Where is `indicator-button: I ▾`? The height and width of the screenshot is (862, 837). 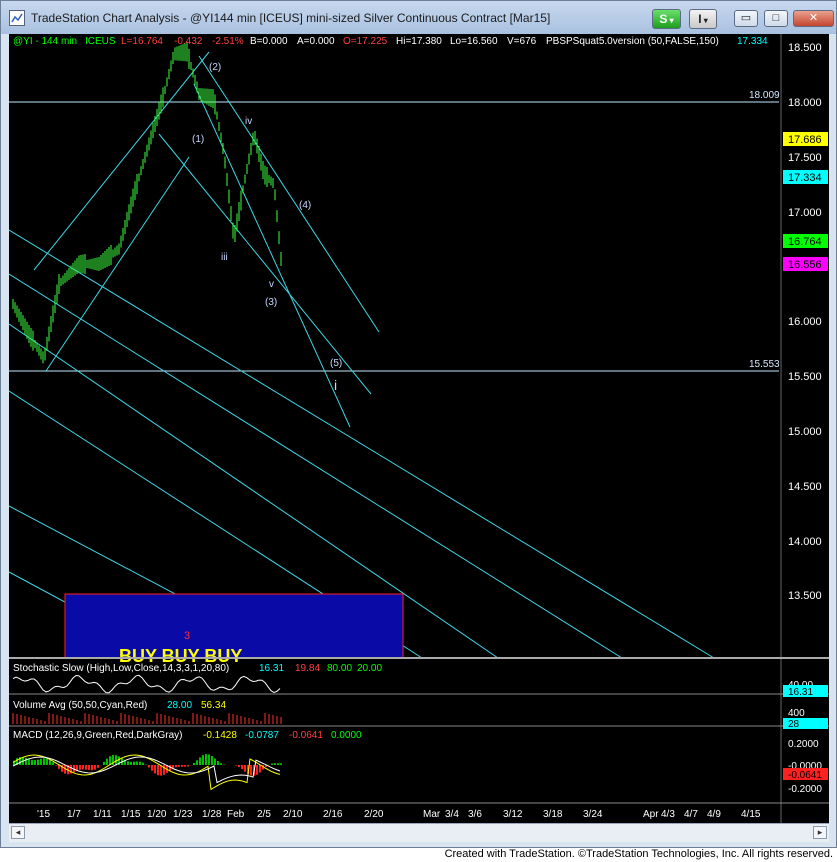 indicator-button: I ▾ is located at coordinates (703, 19).